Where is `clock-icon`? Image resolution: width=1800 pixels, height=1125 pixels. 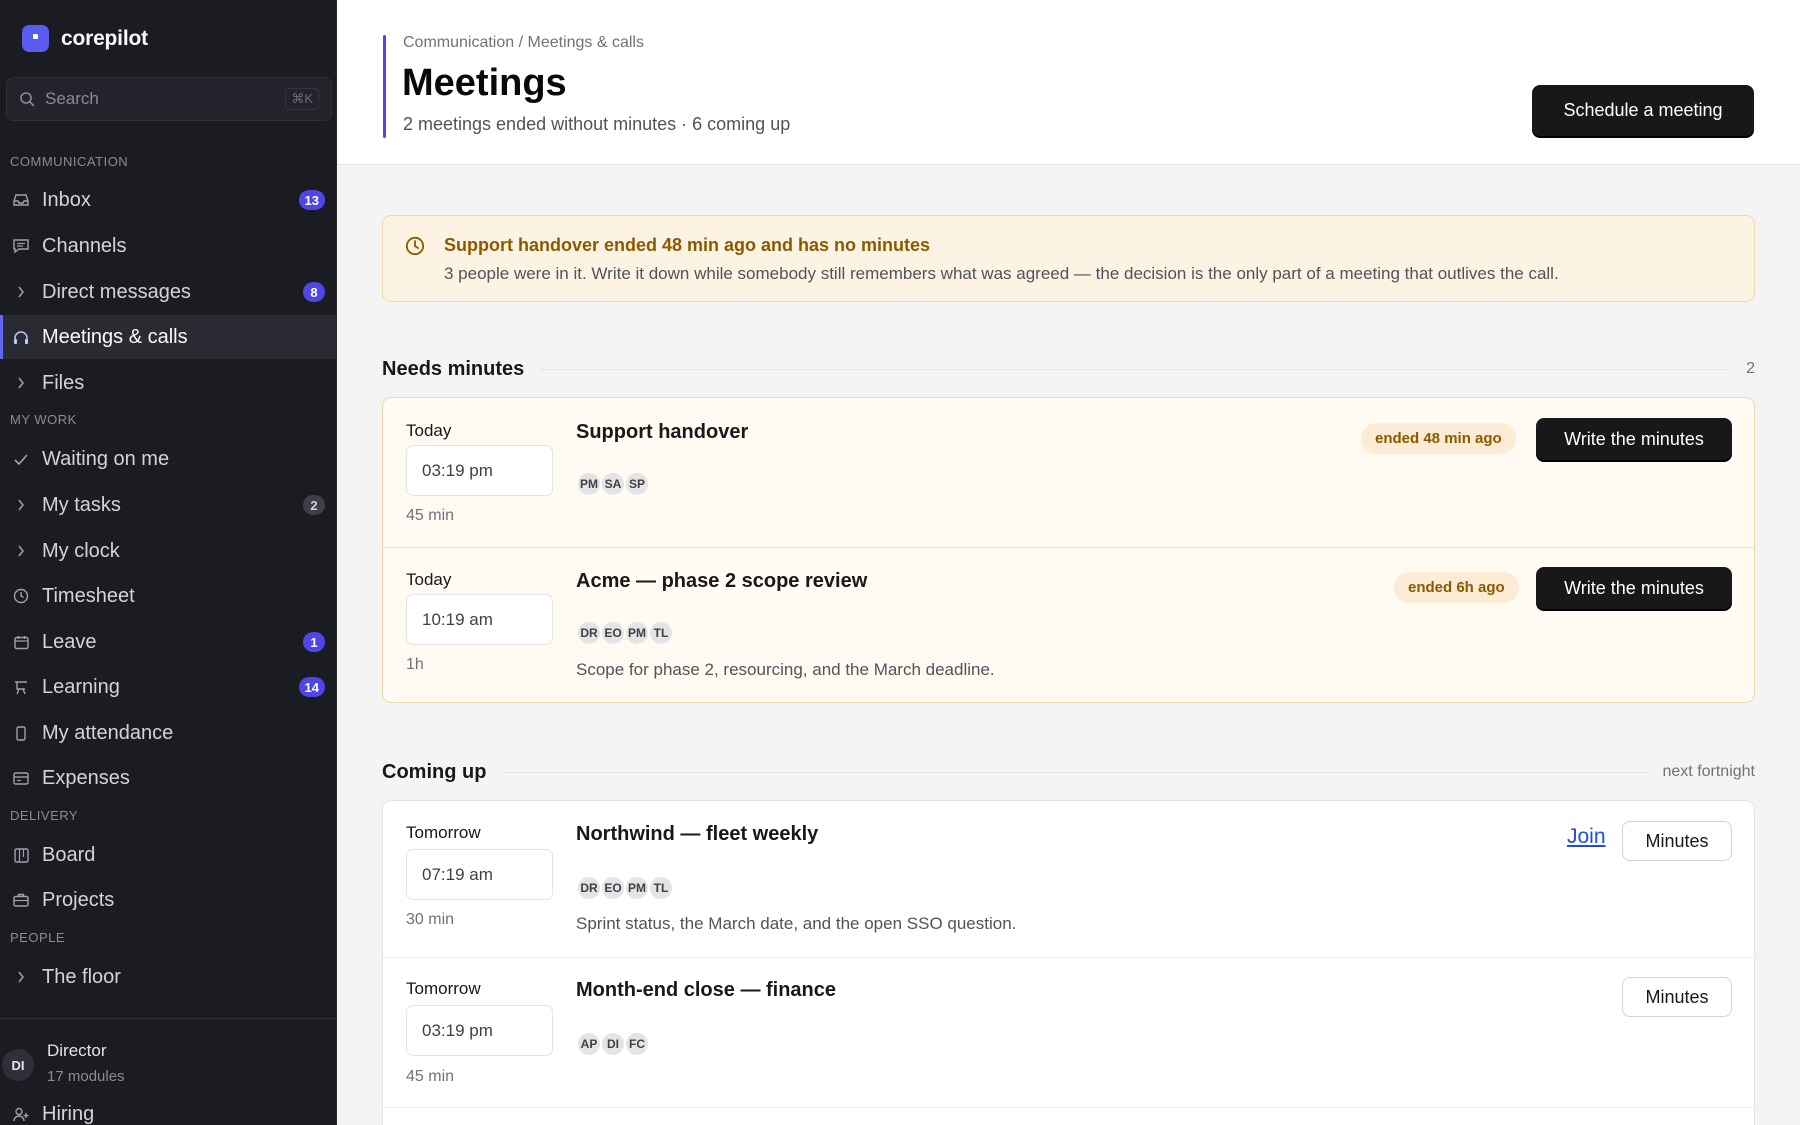 clock-icon is located at coordinates (21, 596).